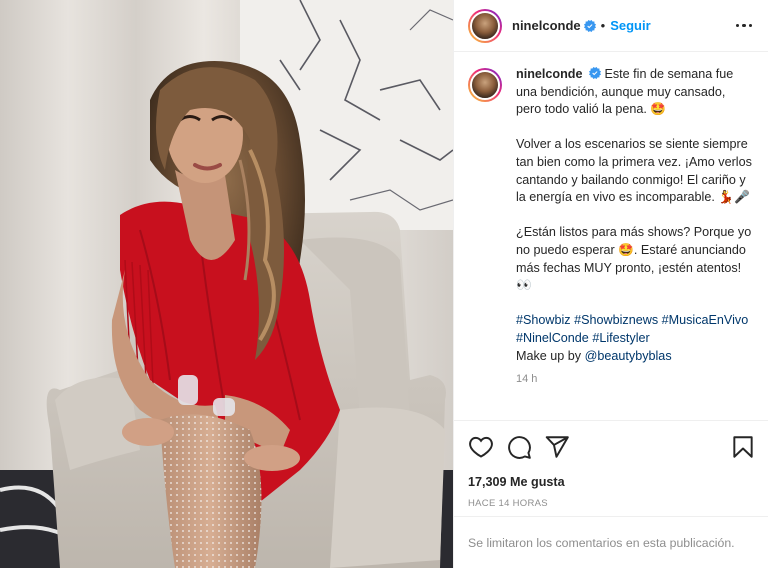  Describe the element at coordinates (543, 320) in the screenshot. I see `hashtag-link: #Showbiz` at that location.